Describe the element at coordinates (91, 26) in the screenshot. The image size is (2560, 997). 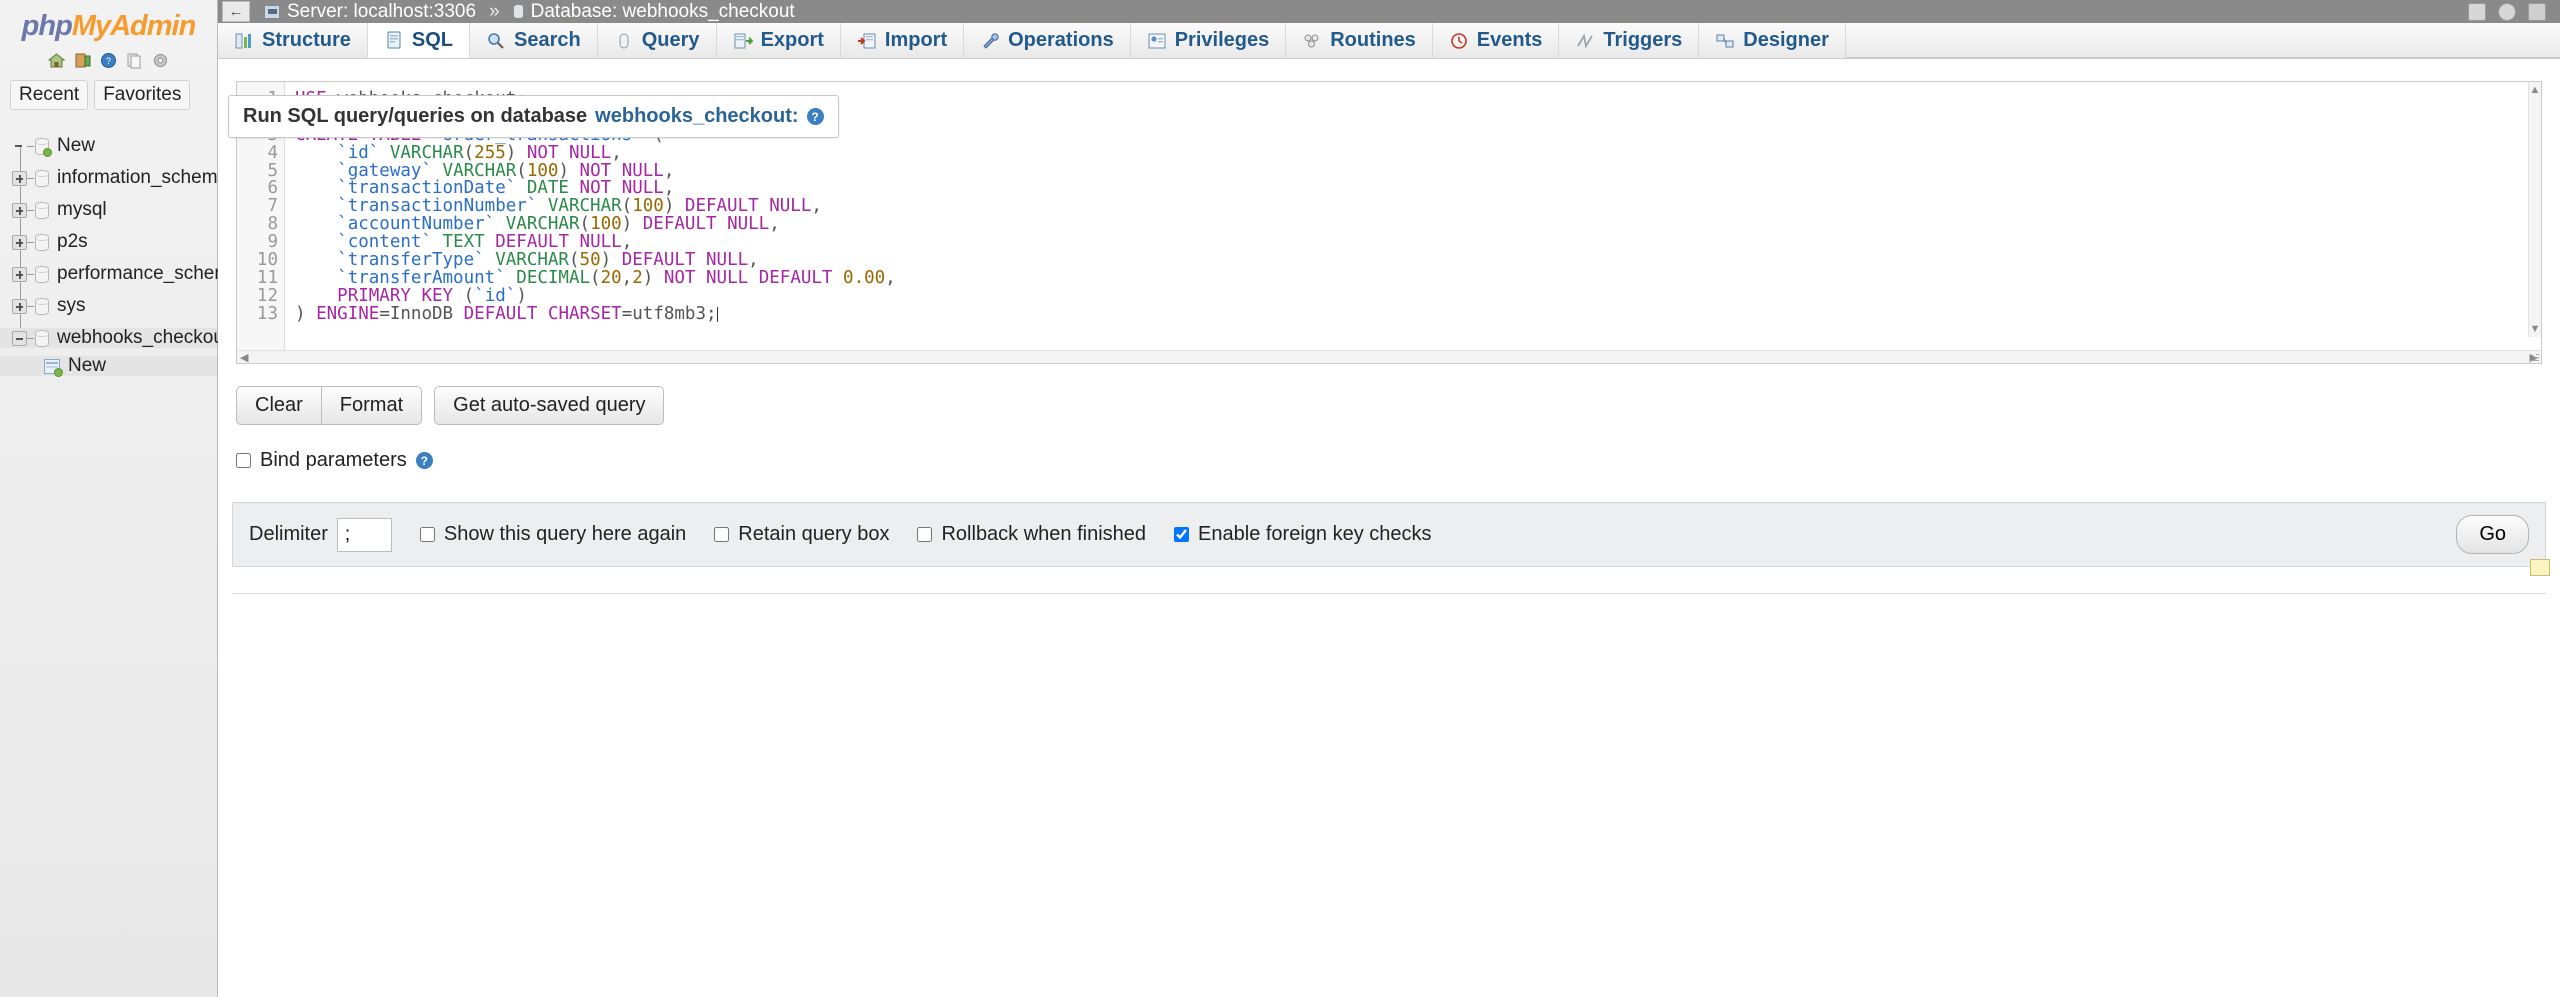
I see `logo-my-text: My` at that location.